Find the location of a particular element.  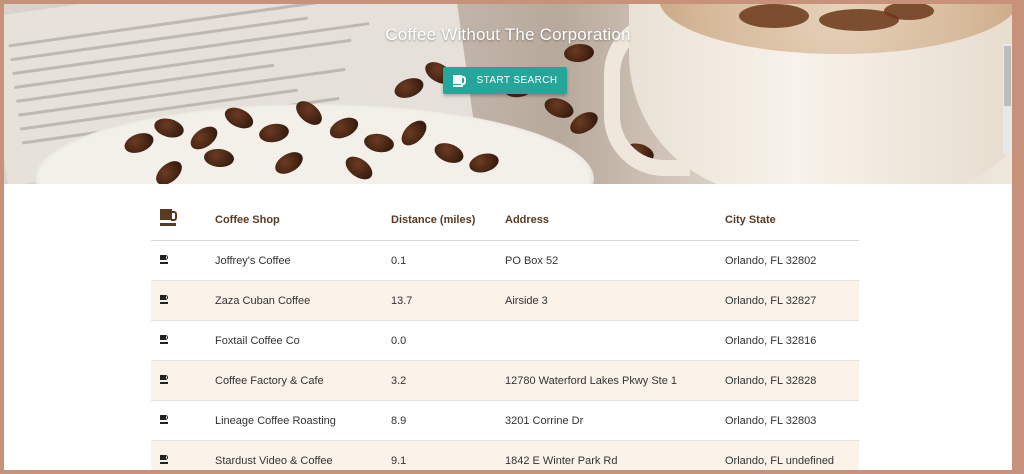

hero-title: Coffee Without The Corporation is located at coordinates (508, 34).